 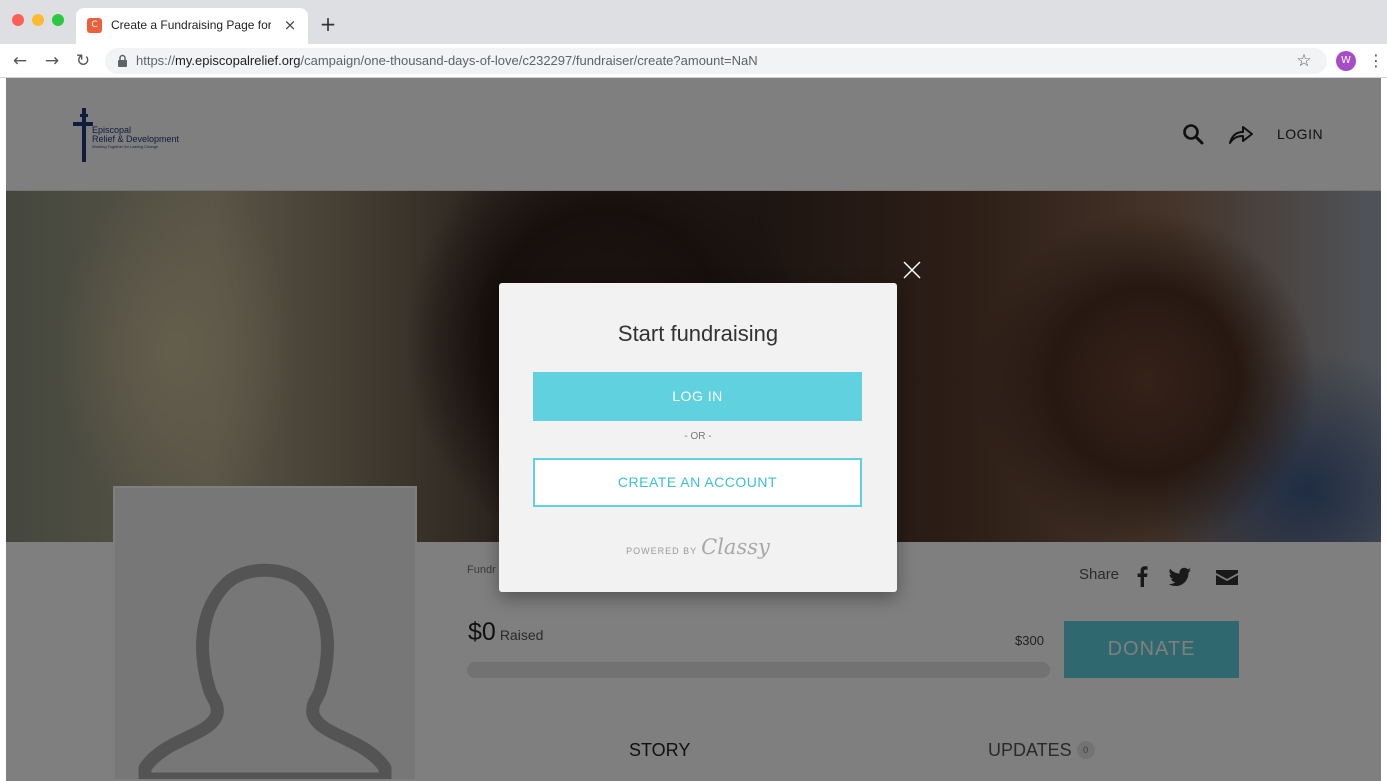 I want to click on classy-favicon-icon: C, so click(x=94, y=25).